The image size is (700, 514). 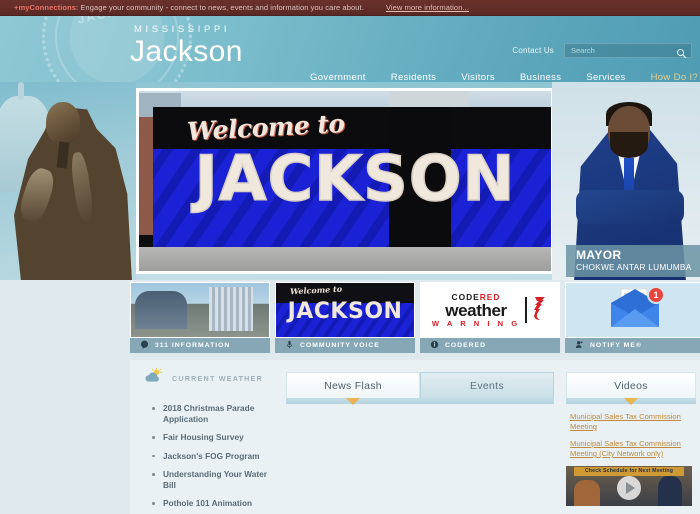 What do you see at coordinates (434, 345) in the screenshot?
I see `info-circle-icon` at bounding box center [434, 345].